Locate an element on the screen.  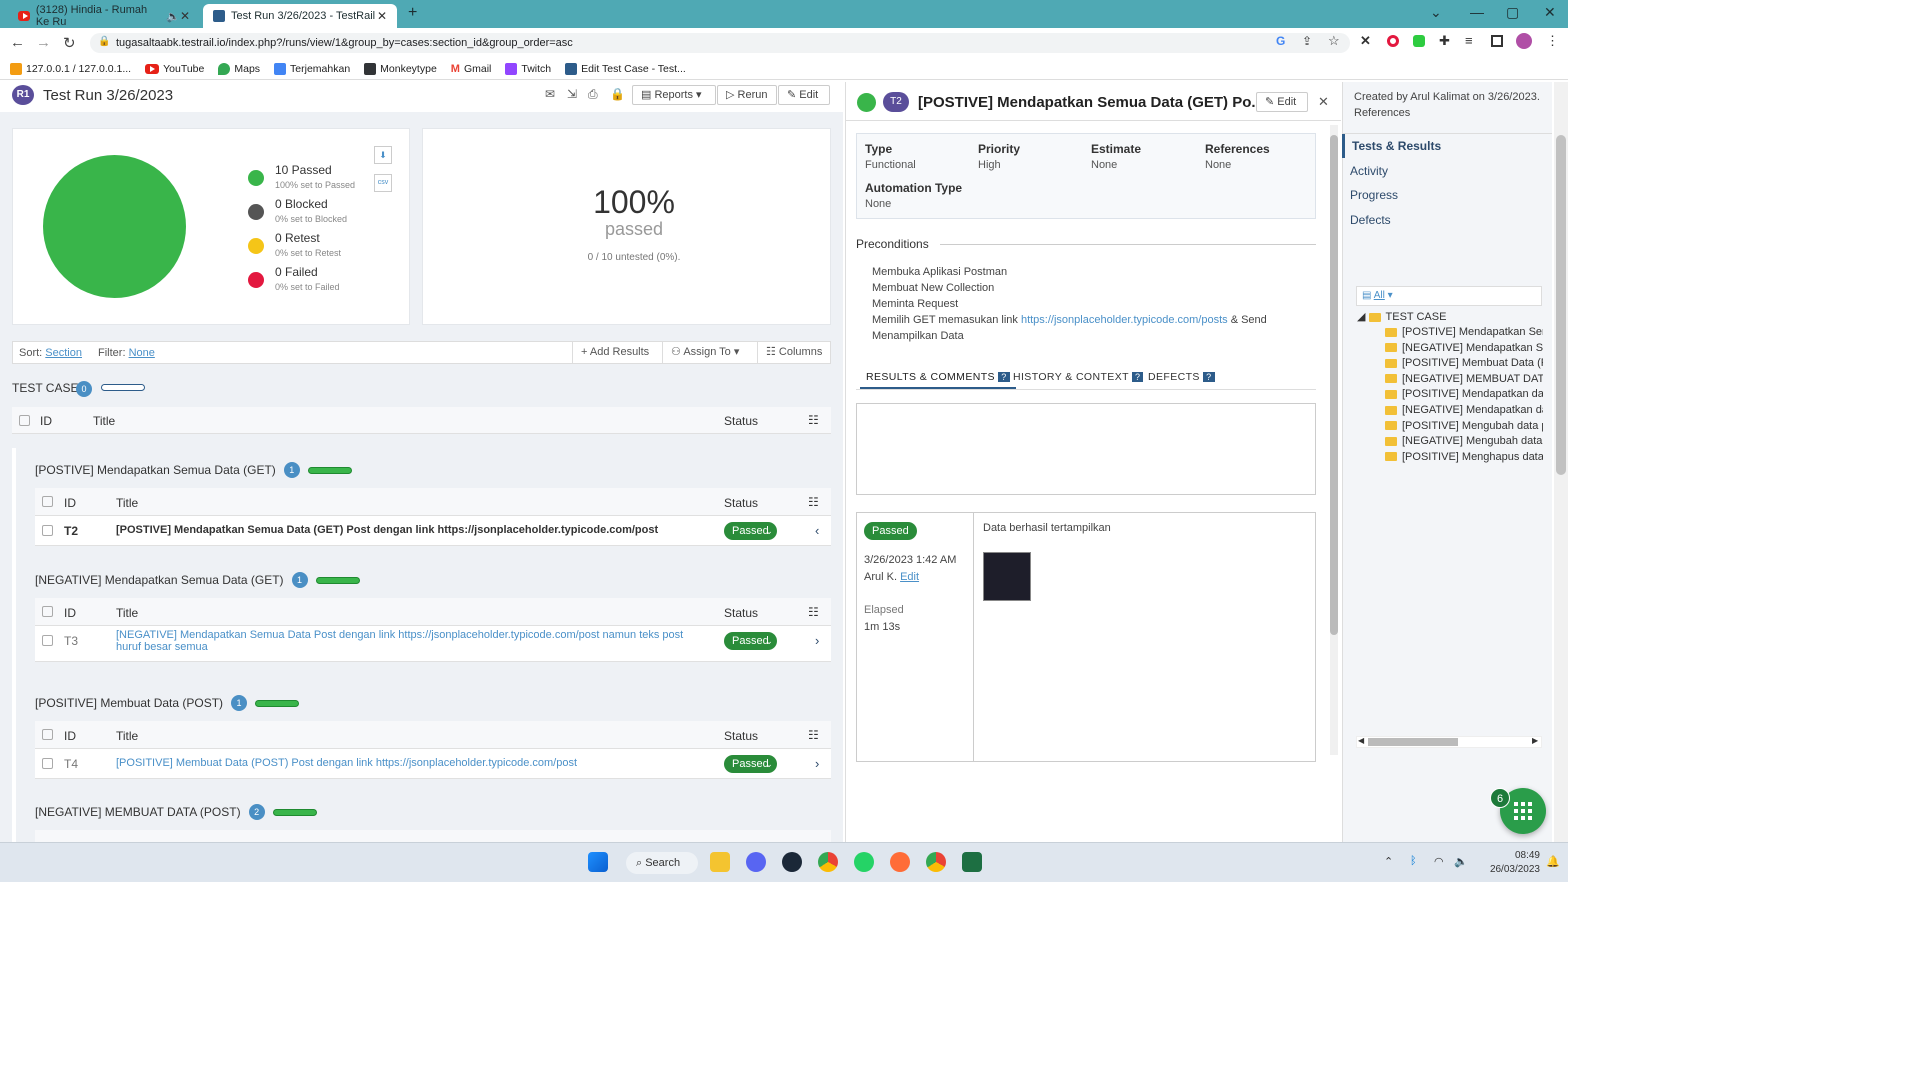
bookmark-translate: Terjemahkan is located at coordinates (312, 68).